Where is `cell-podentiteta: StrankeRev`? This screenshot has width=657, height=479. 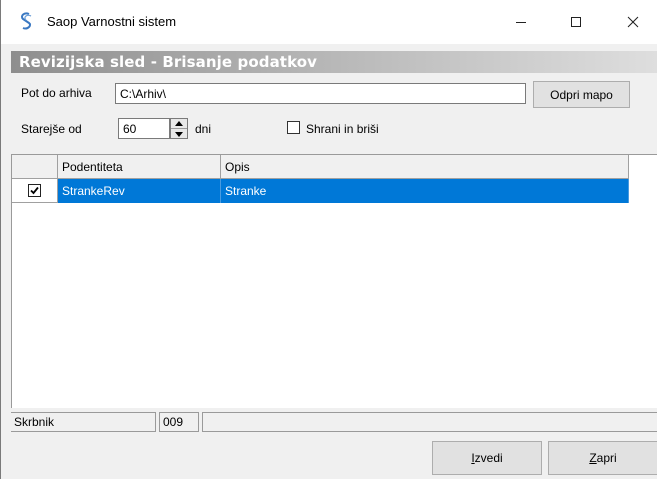 cell-podentiteta: StrankeRev is located at coordinates (139, 191).